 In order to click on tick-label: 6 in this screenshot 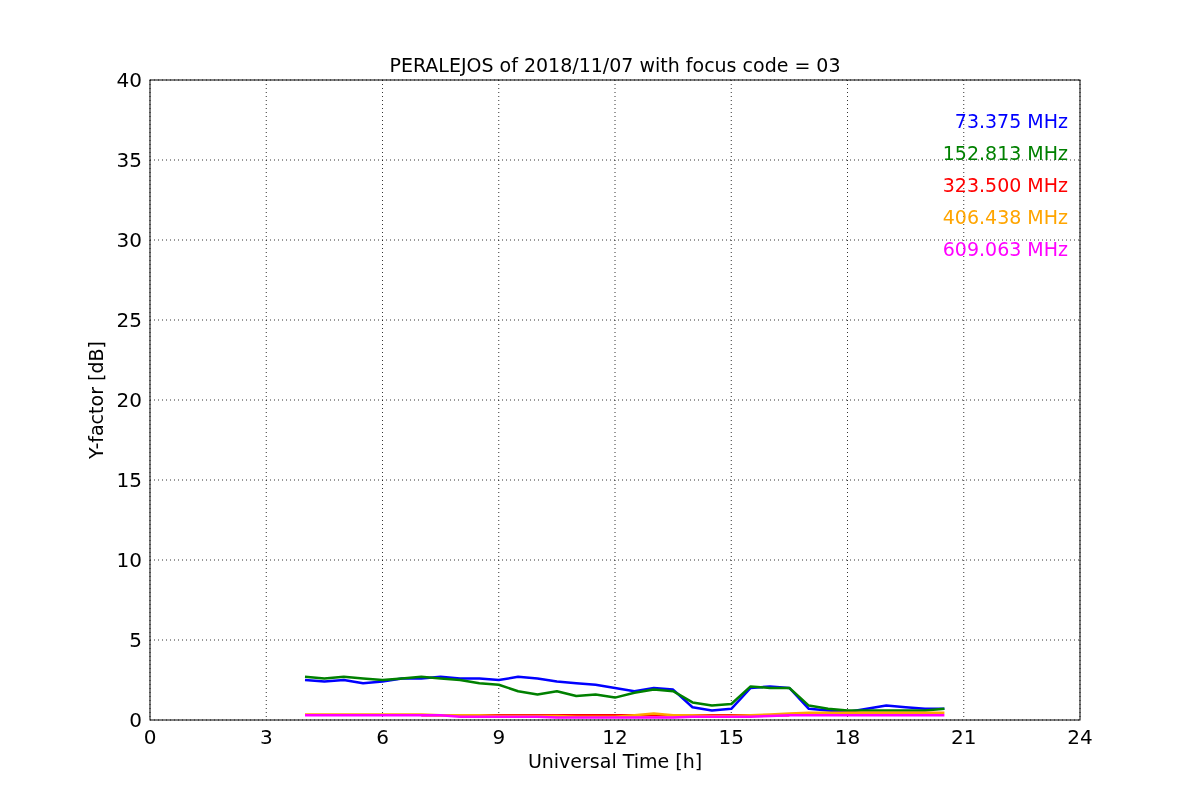, I will do `click(382, 737)`.